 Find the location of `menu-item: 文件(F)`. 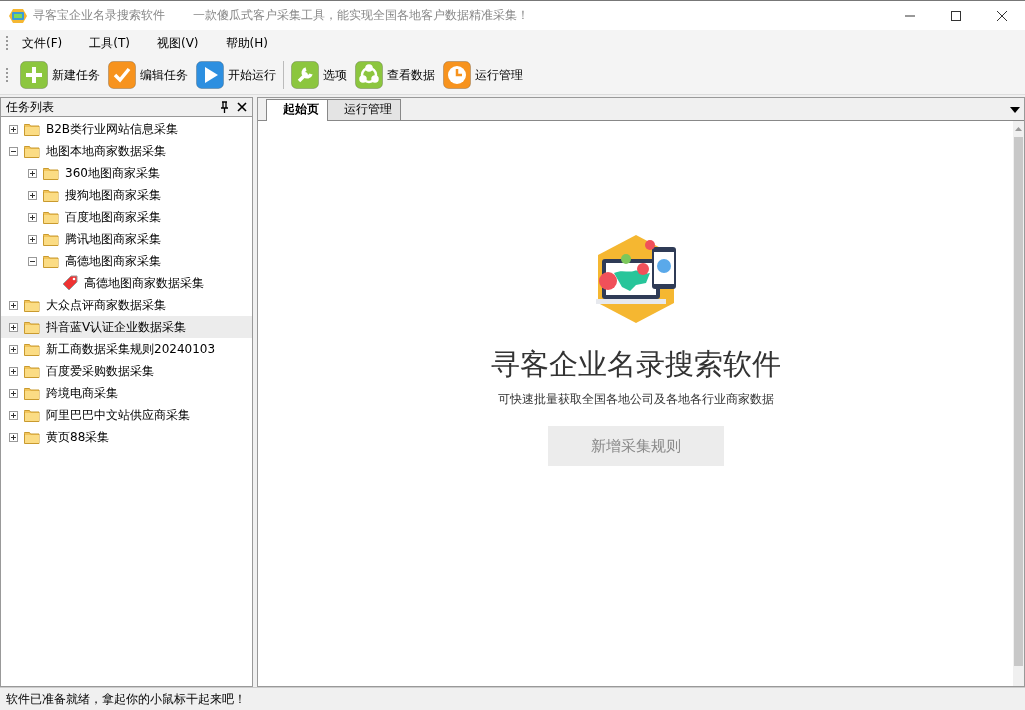

menu-item: 文件(F) is located at coordinates (39, 43).